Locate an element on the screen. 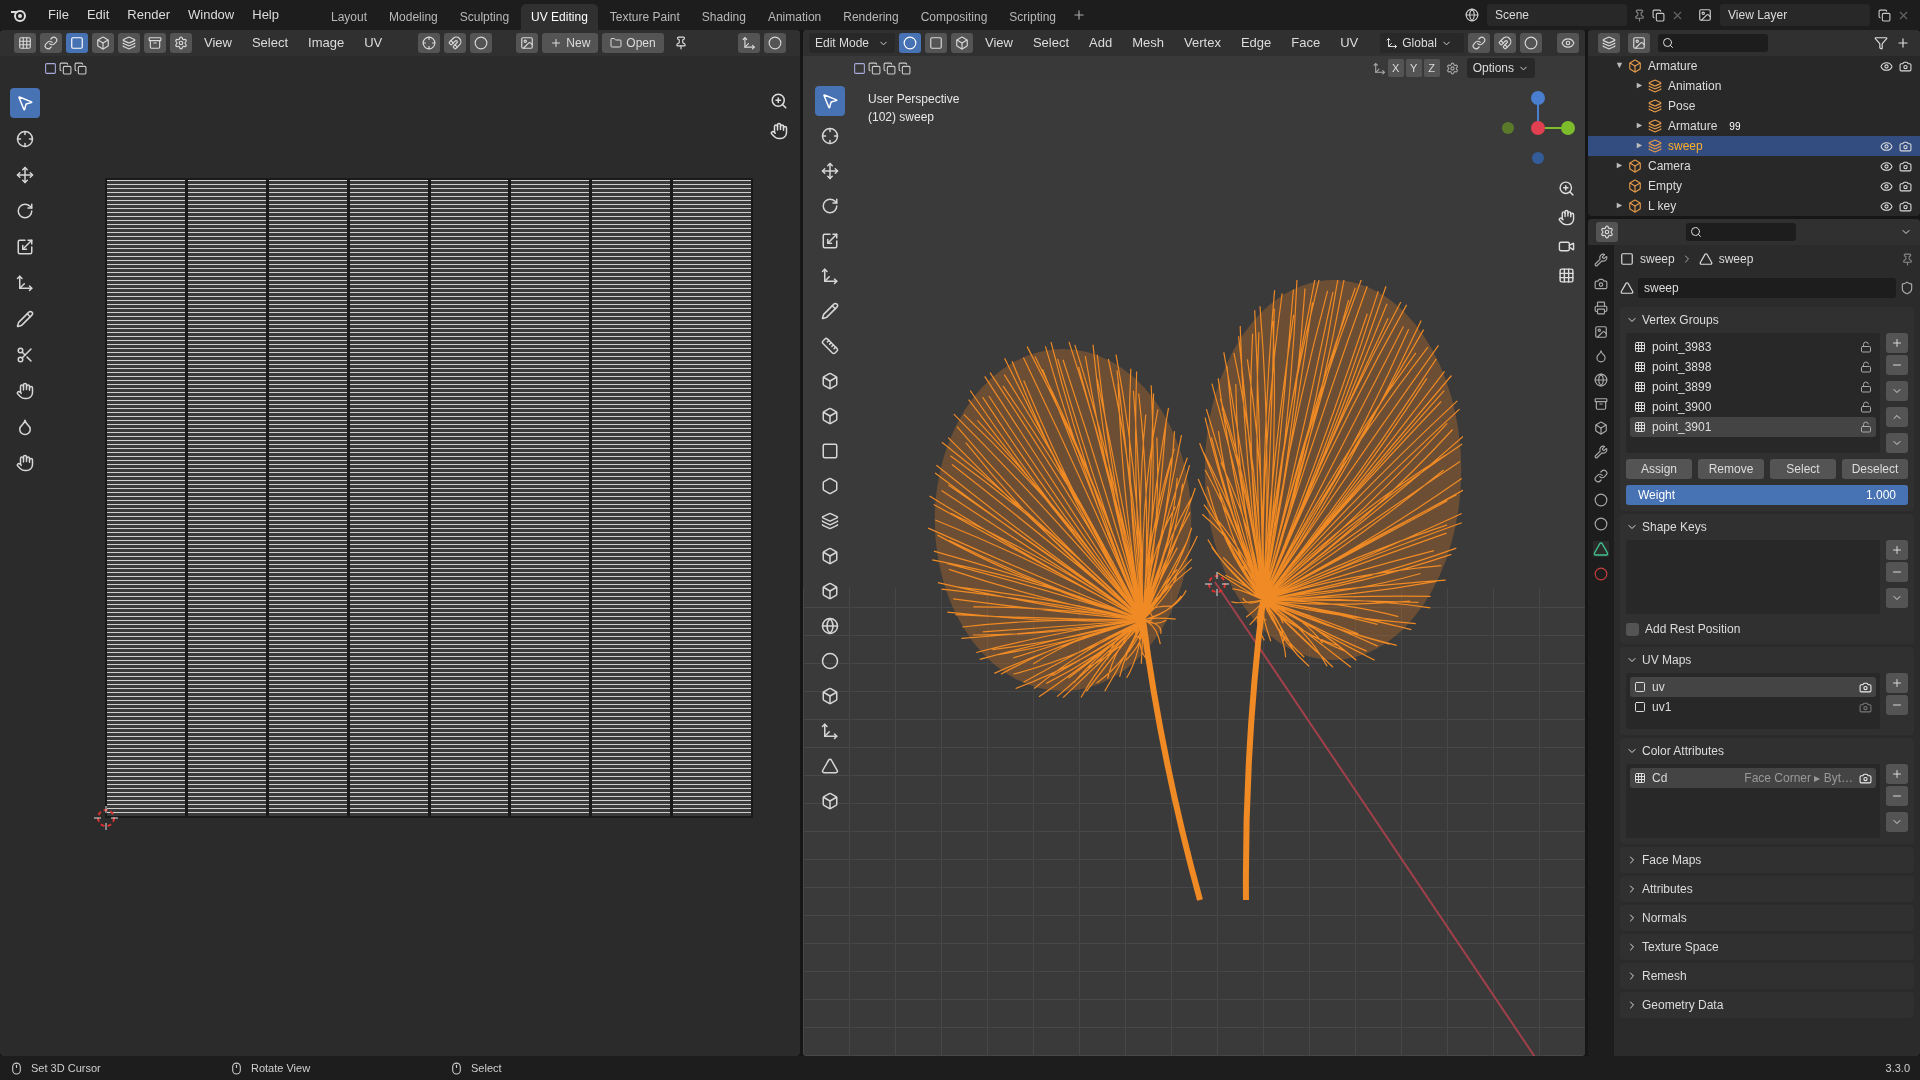 The width and height of the screenshot is (1920, 1080). vertex-group-action-button: Remove is located at coordinates (1731, 469).